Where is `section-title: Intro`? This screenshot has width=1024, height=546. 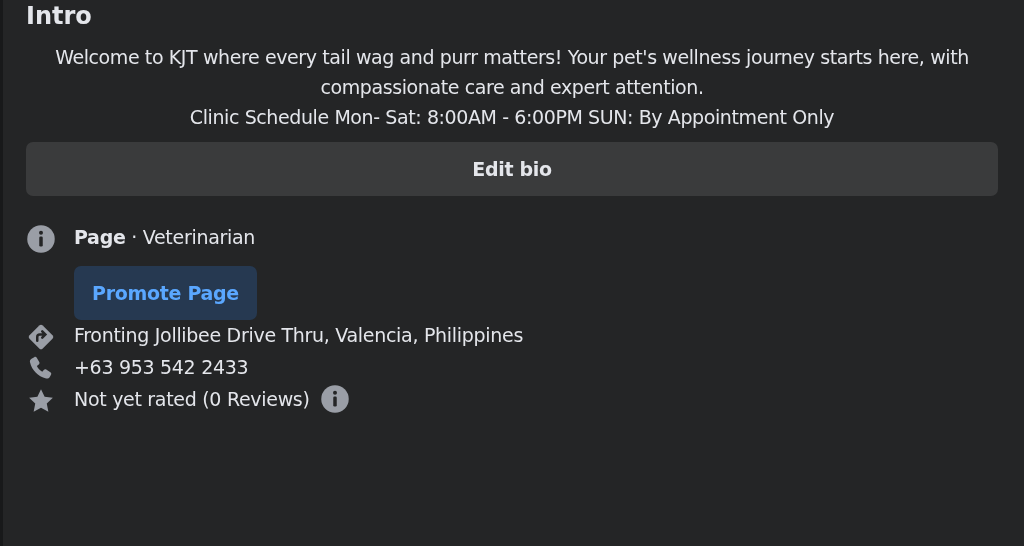
section-title: Intro is located at coordinates (59, 16).